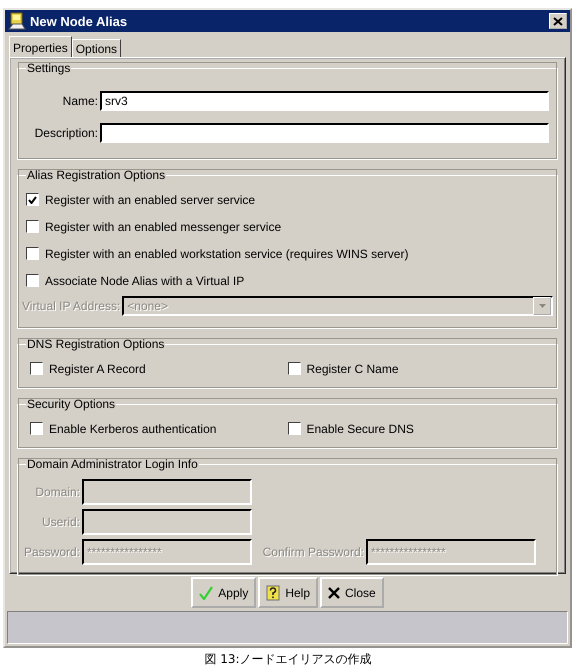 This screenshot has width=576, height=669. Describe the element at coordinates (57, 492) in the screenshot. I see `field-label: Domain:` at that location.